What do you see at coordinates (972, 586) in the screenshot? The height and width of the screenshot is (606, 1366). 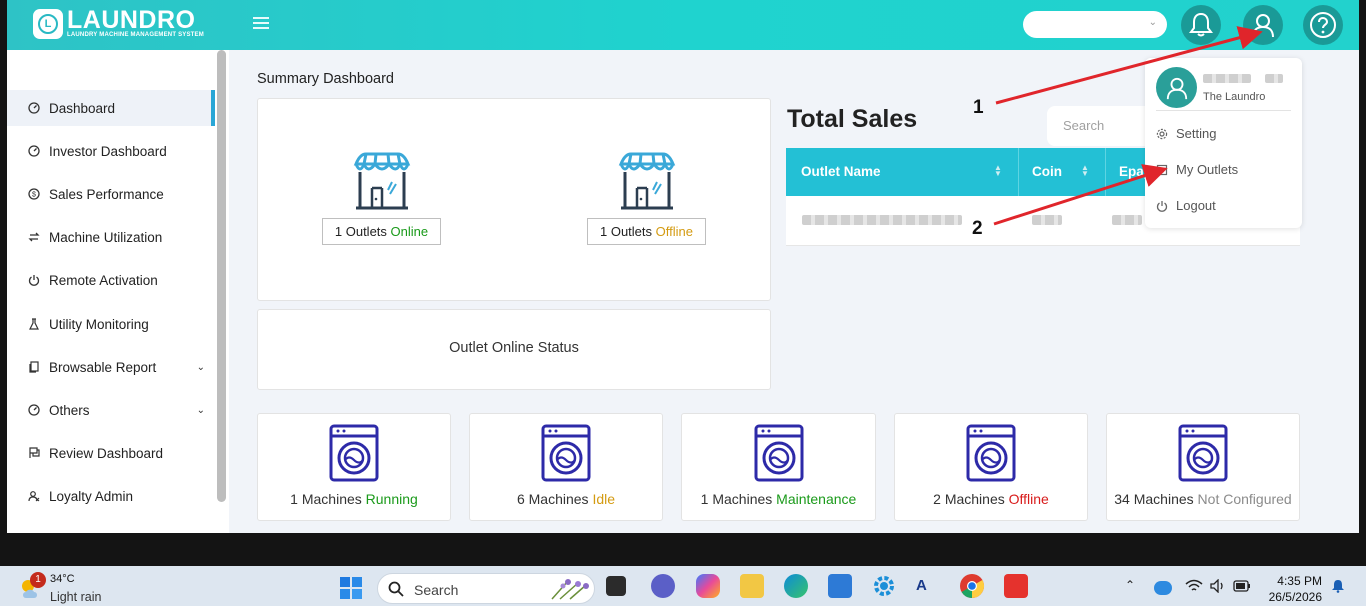 I see `chrome-icon` at bounding box center [972, 586].